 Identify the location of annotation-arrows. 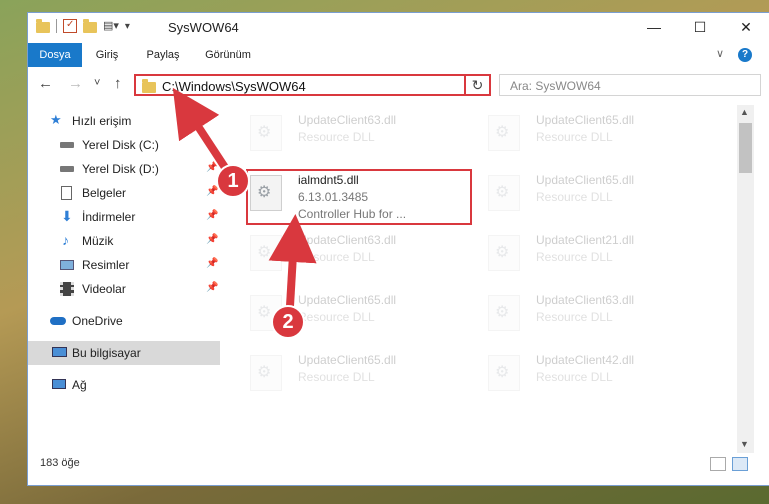
(244, 197).